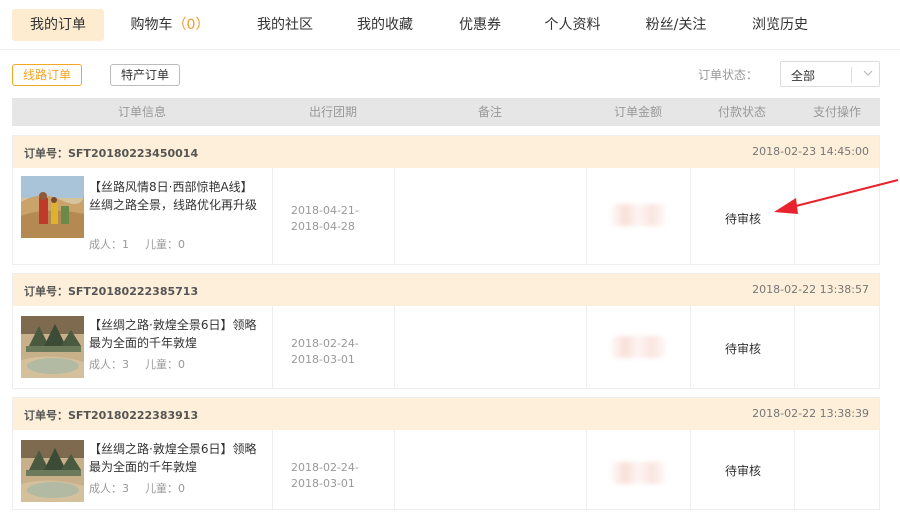 This screenshot has height=528, width=900. I want to click on order-time: 2018-02-22 13:38:57, so click(810, 289).